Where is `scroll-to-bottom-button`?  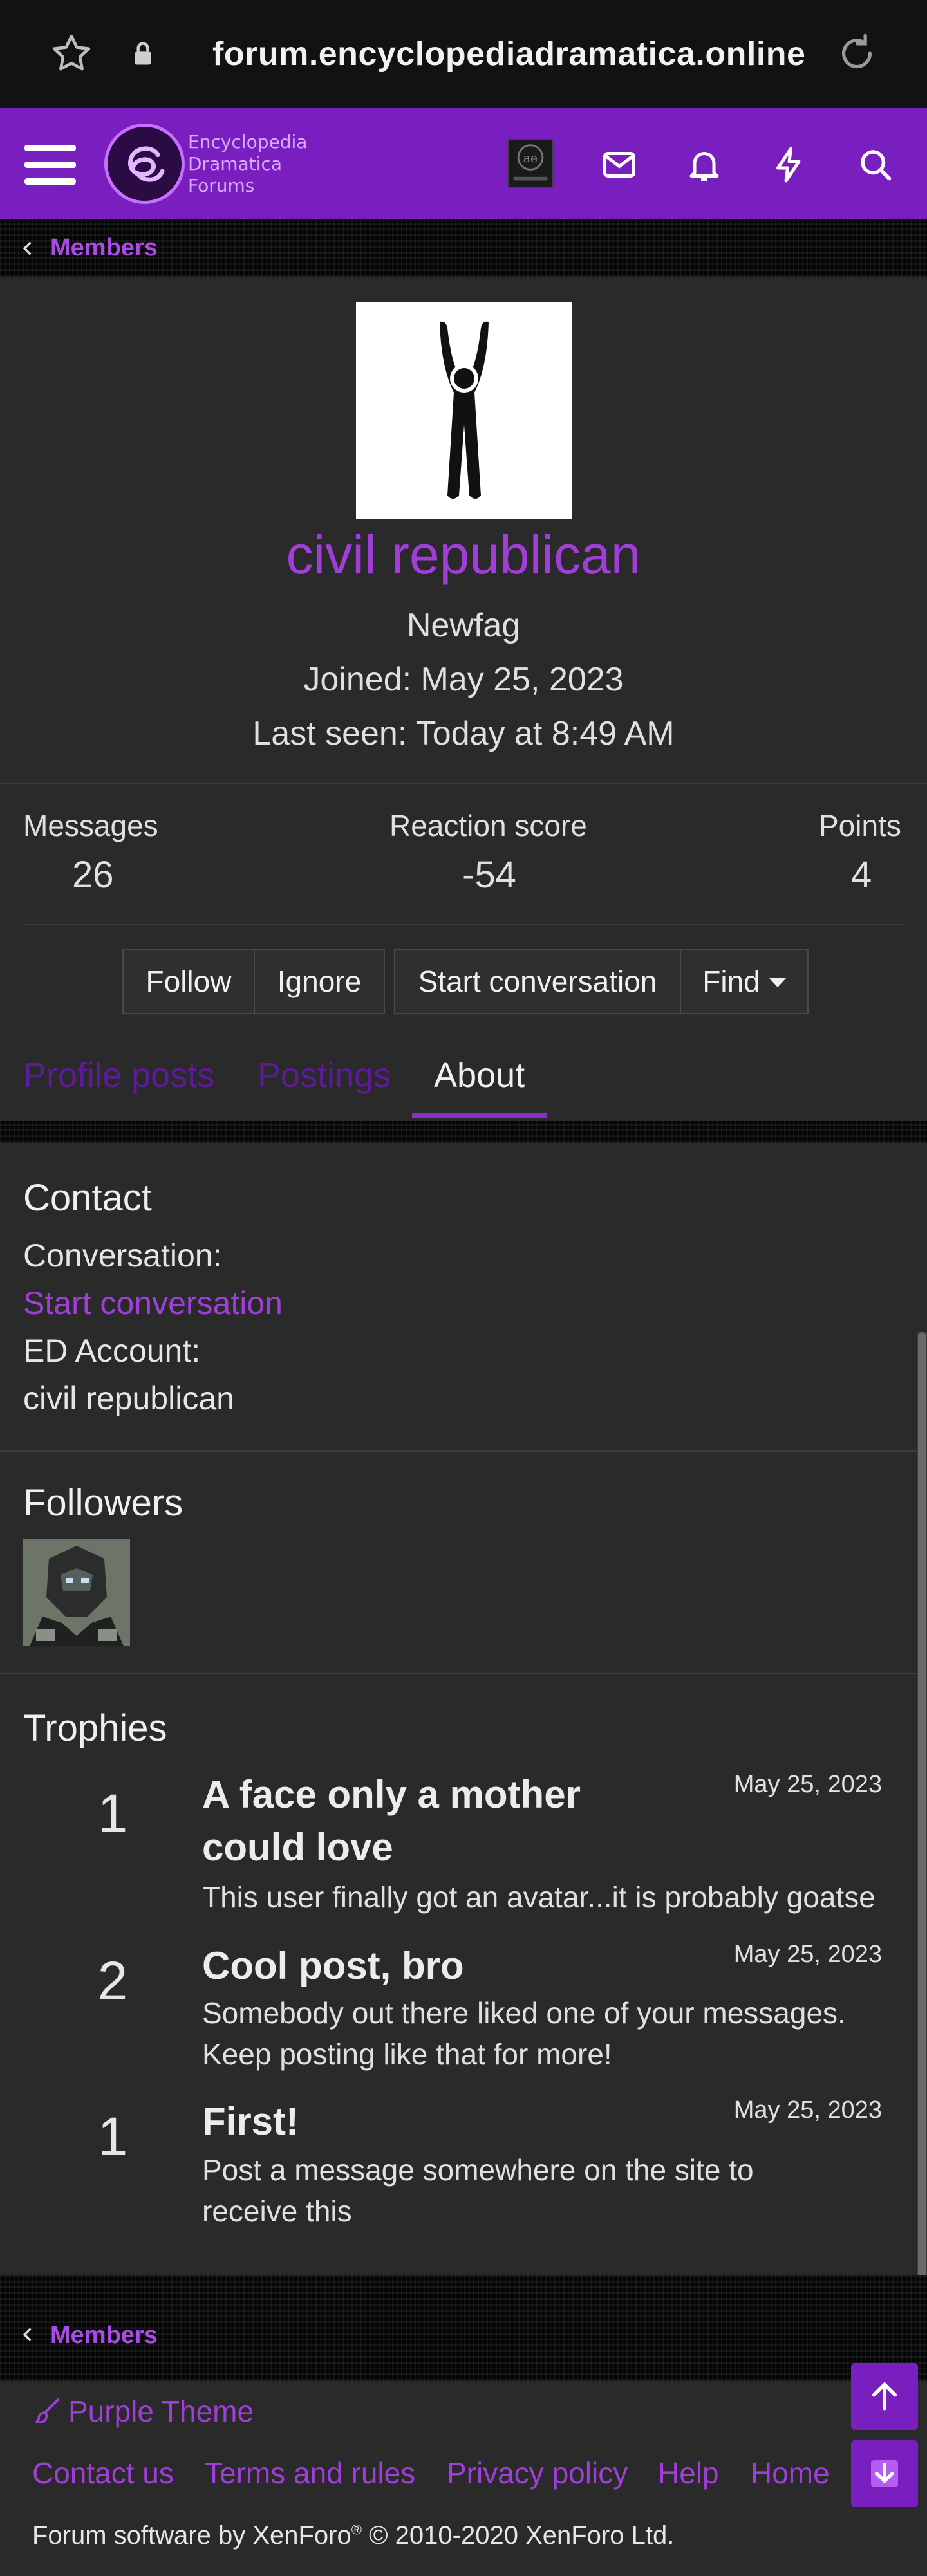
scroll-to-bottom-button is located at coordinates (884, 2473).